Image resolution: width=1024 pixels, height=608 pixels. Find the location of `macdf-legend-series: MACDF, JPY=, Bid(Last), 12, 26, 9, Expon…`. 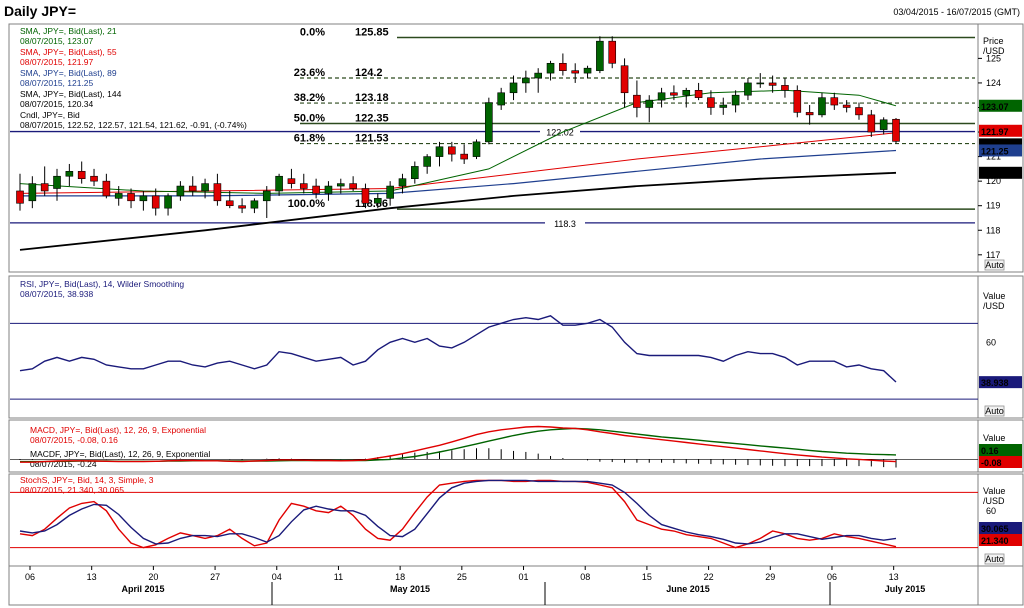

macdf-legend-series: MACDF, JPY=, Bid(Last), 12, 26, 9, Expon… is located at coordinates (120, 454).